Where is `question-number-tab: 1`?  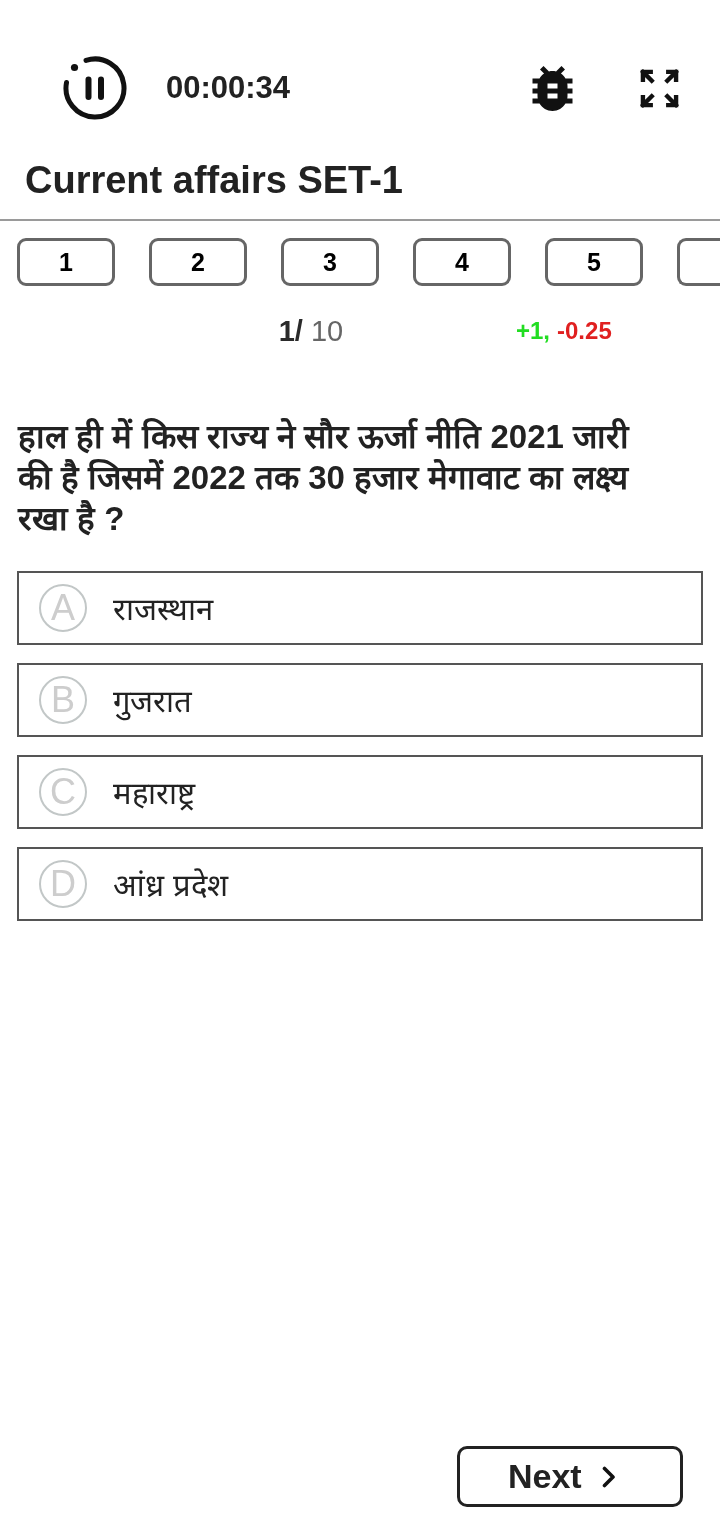
question-number-tab: 1 is located at coordinates (66, 262).